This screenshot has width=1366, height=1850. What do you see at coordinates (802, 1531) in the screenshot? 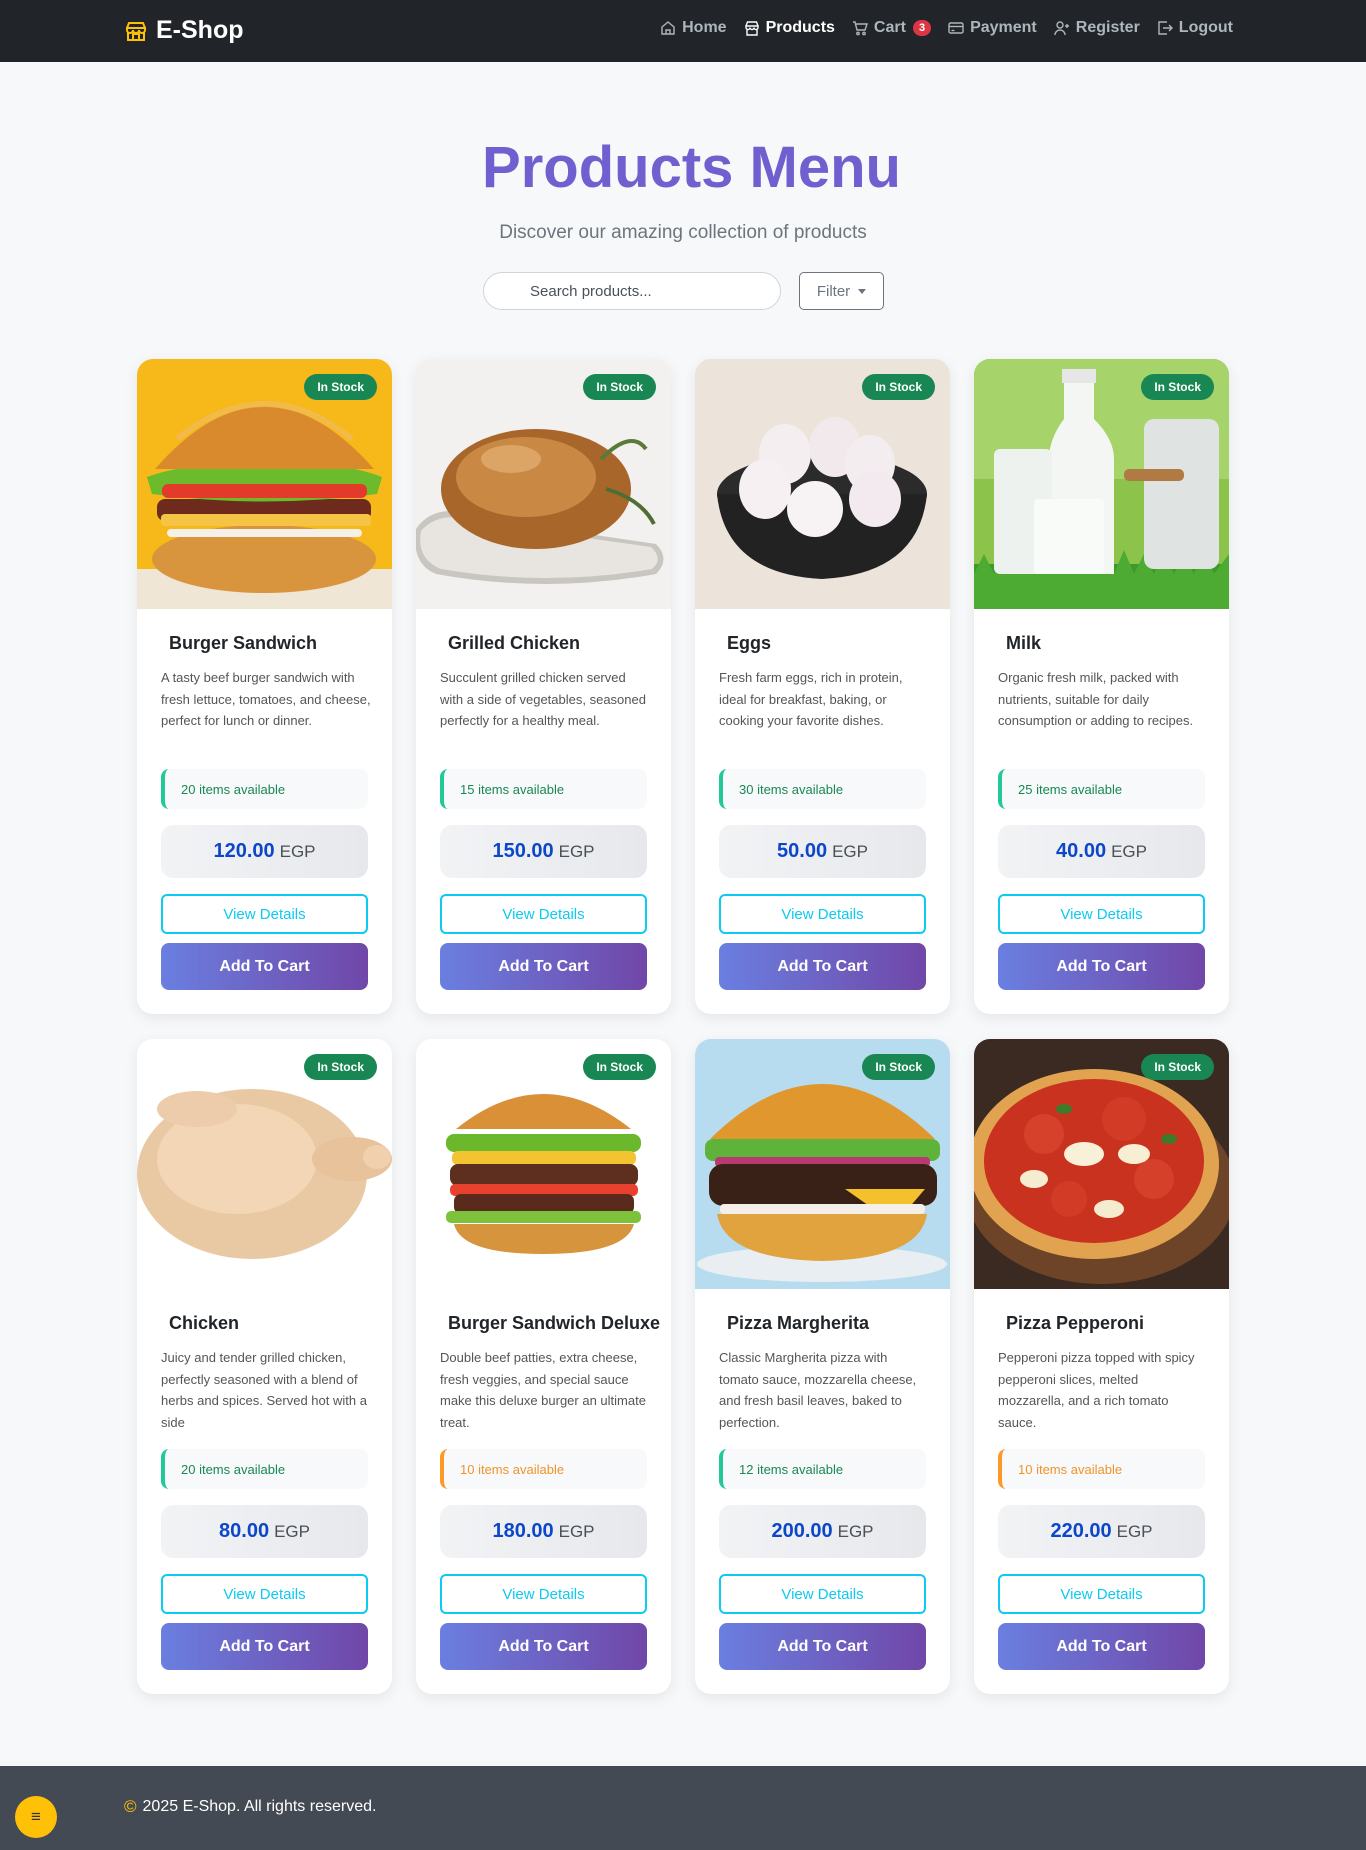
I see `price-value: 200.00` at bounding box center [802, 1531].